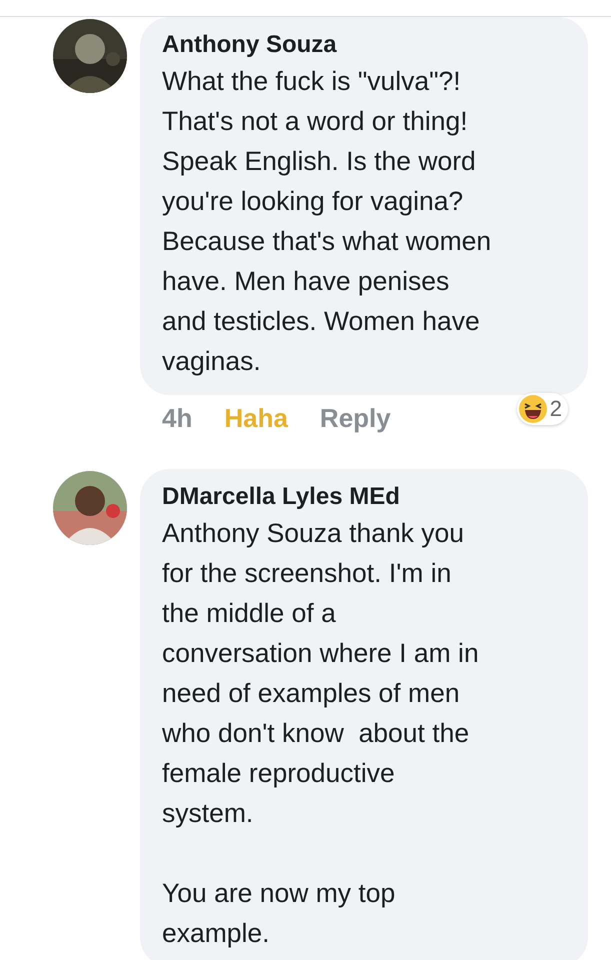 The width and height of the screenshot is (611, 960). What do you see at coordinates (533, 409) in the screenshot?
I see `laughing-face-icon` at bounding box center [533, 409].